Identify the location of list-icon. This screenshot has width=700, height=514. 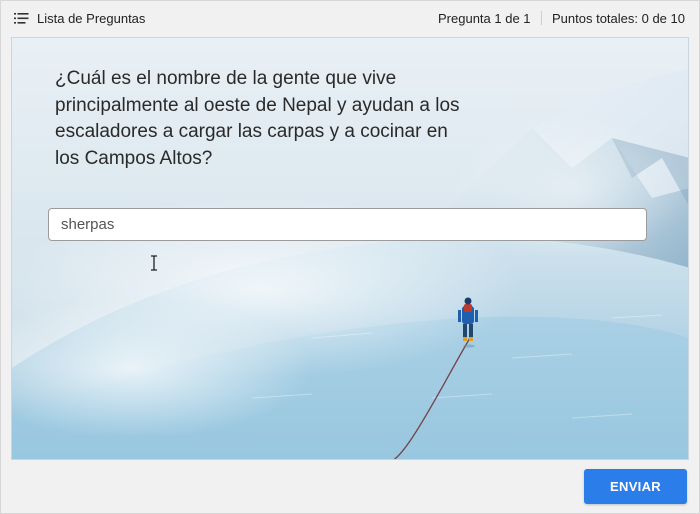
(21, 18).